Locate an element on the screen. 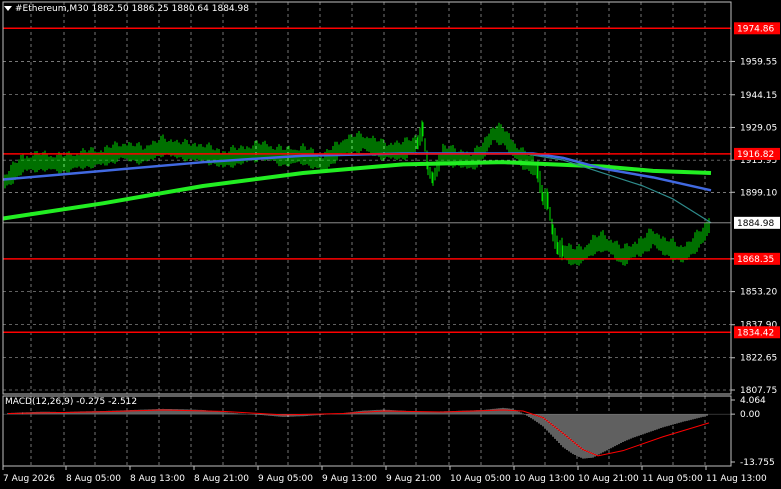  time-label: 10 Aug 21:00 is located at coordinates (608, 479).